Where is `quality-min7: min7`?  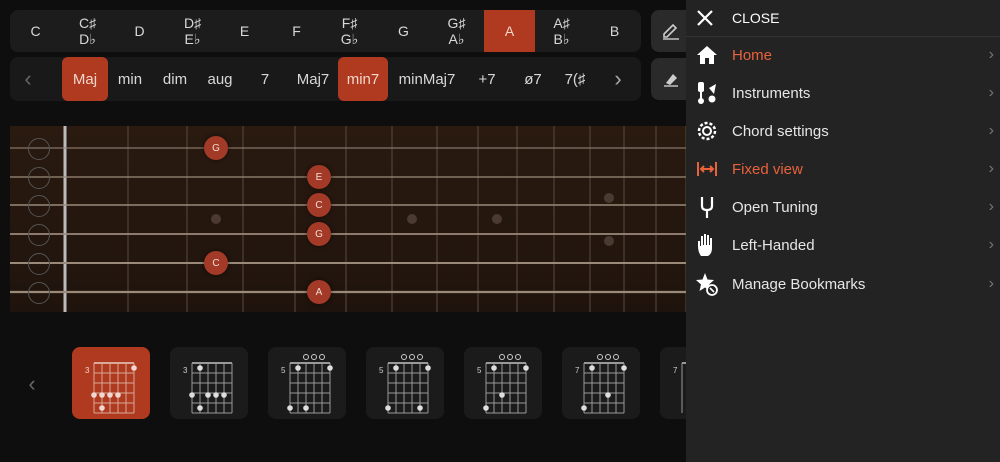 quality-min7: min7 is located at coordinates (363, 79).